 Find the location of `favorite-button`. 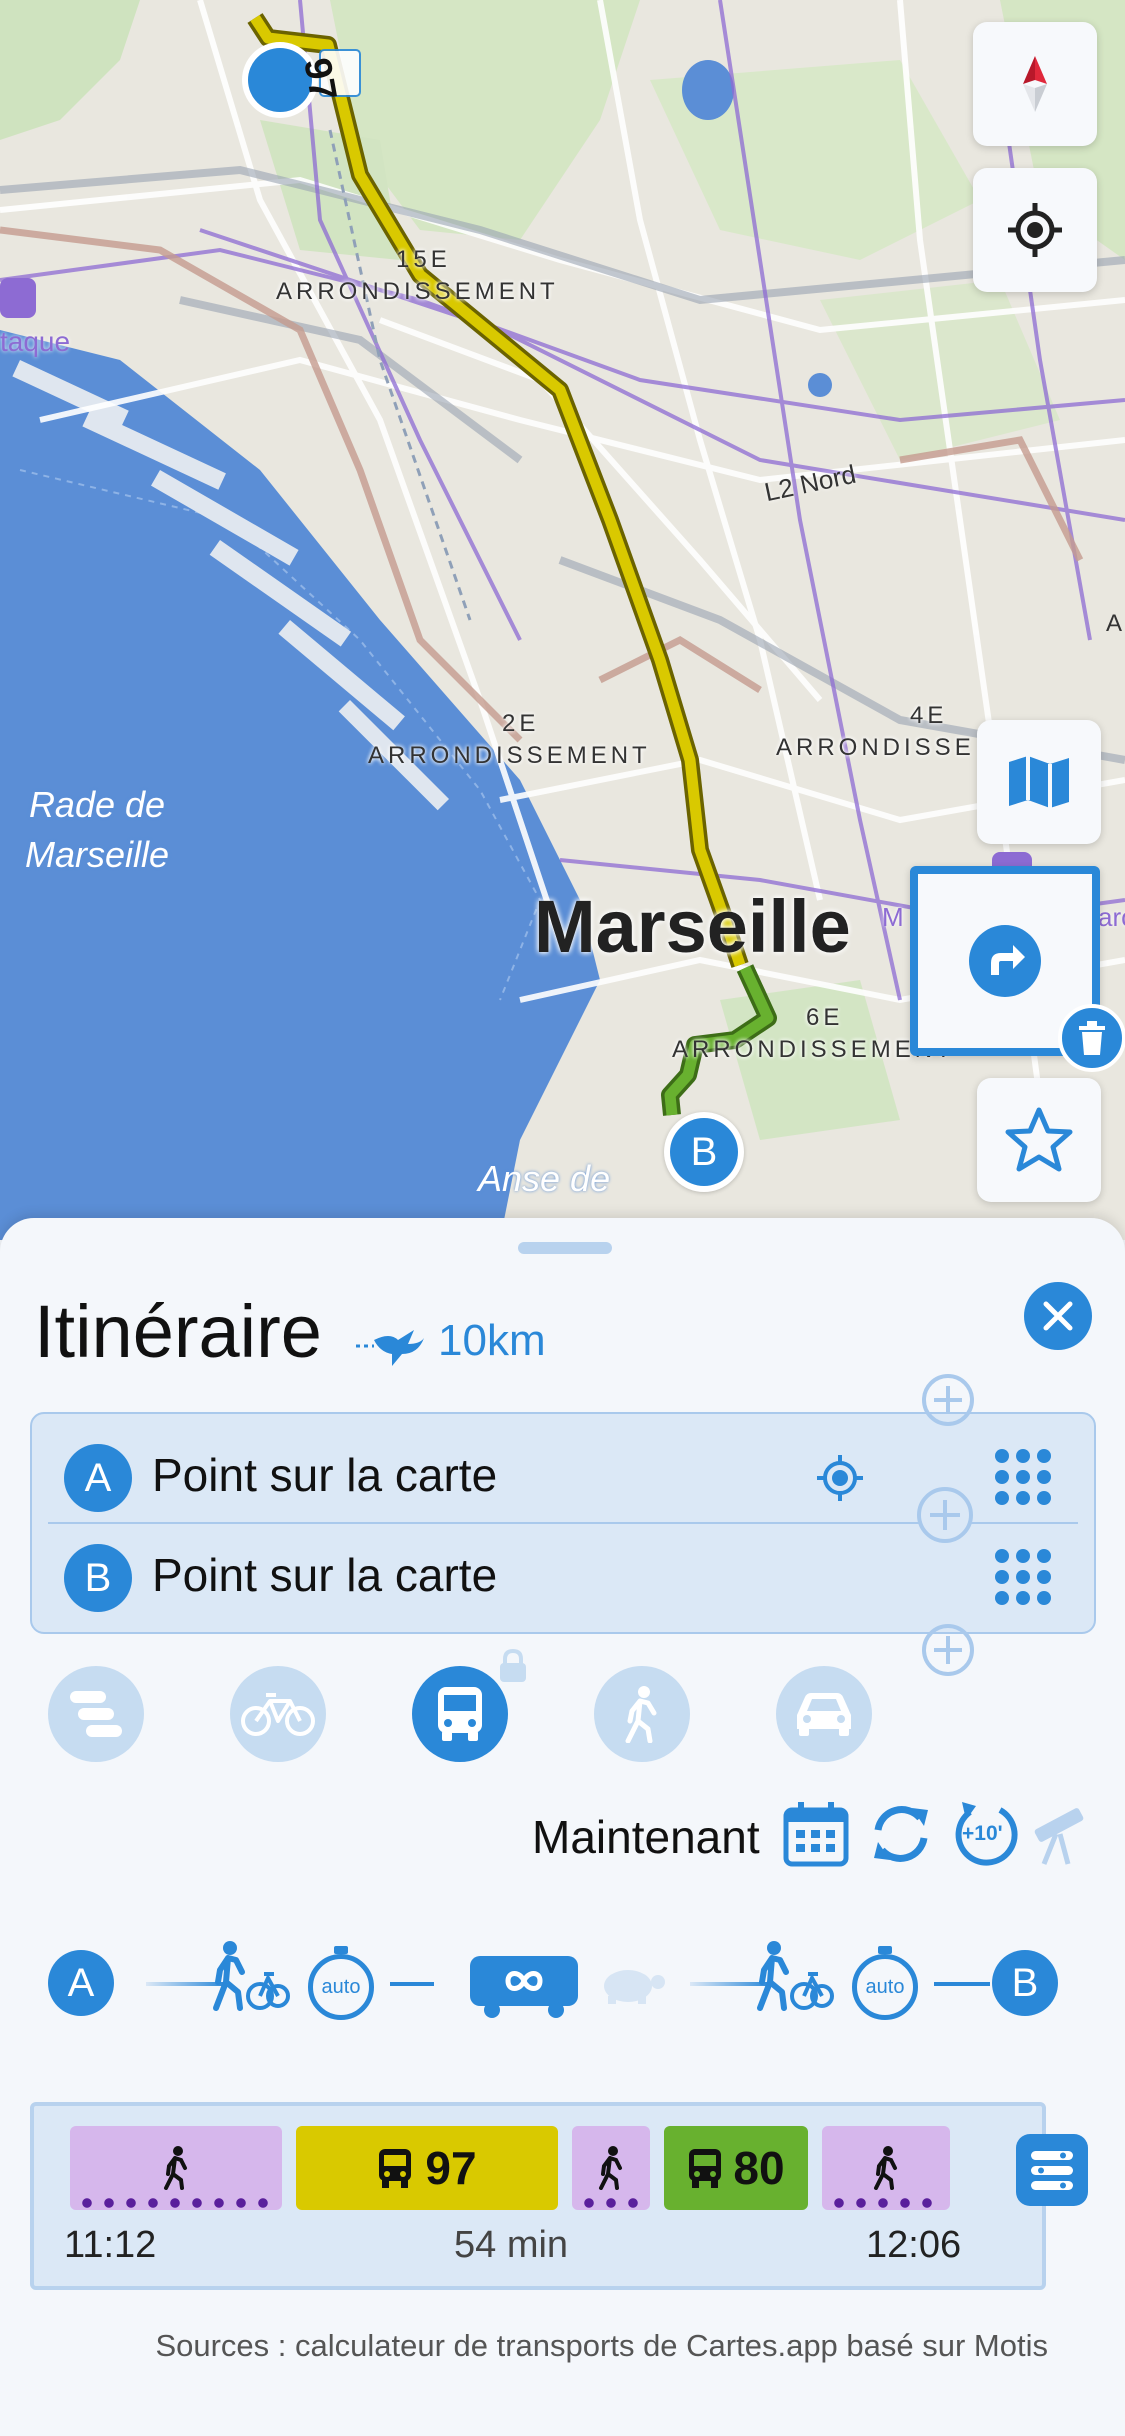

favorite-button is located at coordinates (1039, 1140).